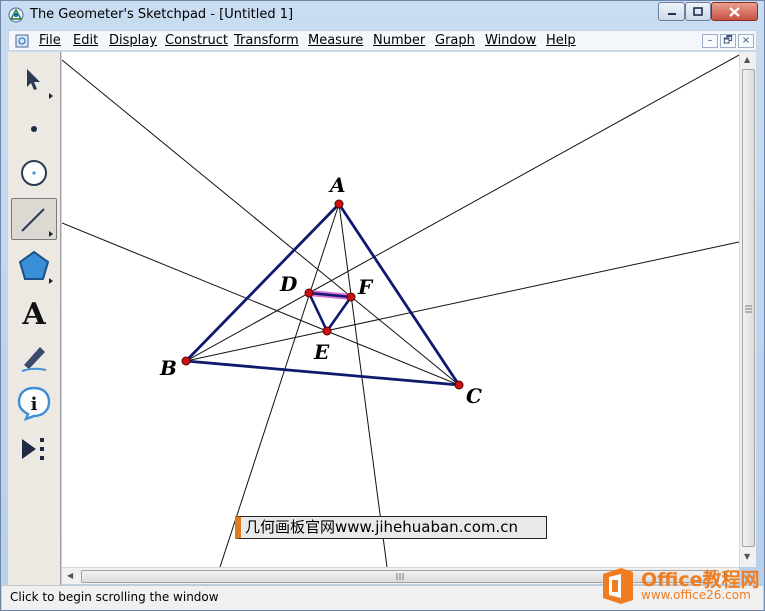 This screenshot has height=611, width=765. I want to click on compass-tool, so click(34, 172).